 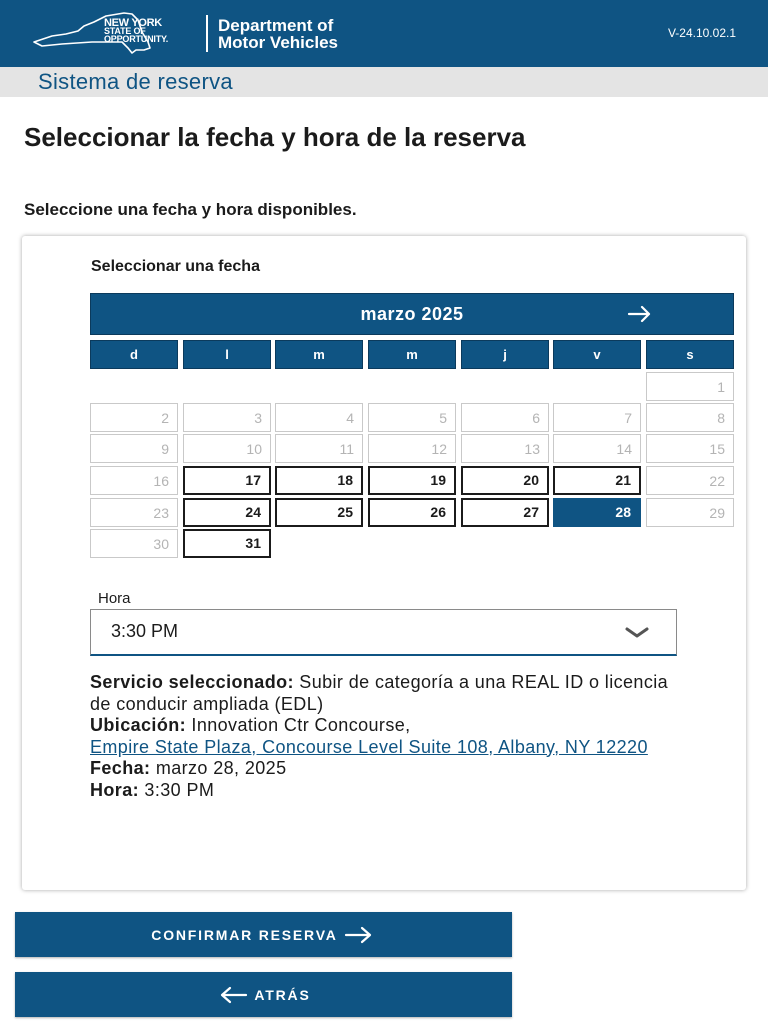 What do you see at coordinates (244, 934) in the screenshot?
I see `confirm-label: CONFIRMAR RESERVA` at bounding box center [244, 934].